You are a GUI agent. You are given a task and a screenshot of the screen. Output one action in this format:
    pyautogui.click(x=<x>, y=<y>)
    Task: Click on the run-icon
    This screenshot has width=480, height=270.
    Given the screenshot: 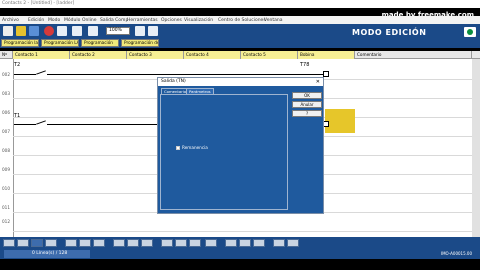 What is the action you would take?
    pyautogui.click(x=62, y=31)
    